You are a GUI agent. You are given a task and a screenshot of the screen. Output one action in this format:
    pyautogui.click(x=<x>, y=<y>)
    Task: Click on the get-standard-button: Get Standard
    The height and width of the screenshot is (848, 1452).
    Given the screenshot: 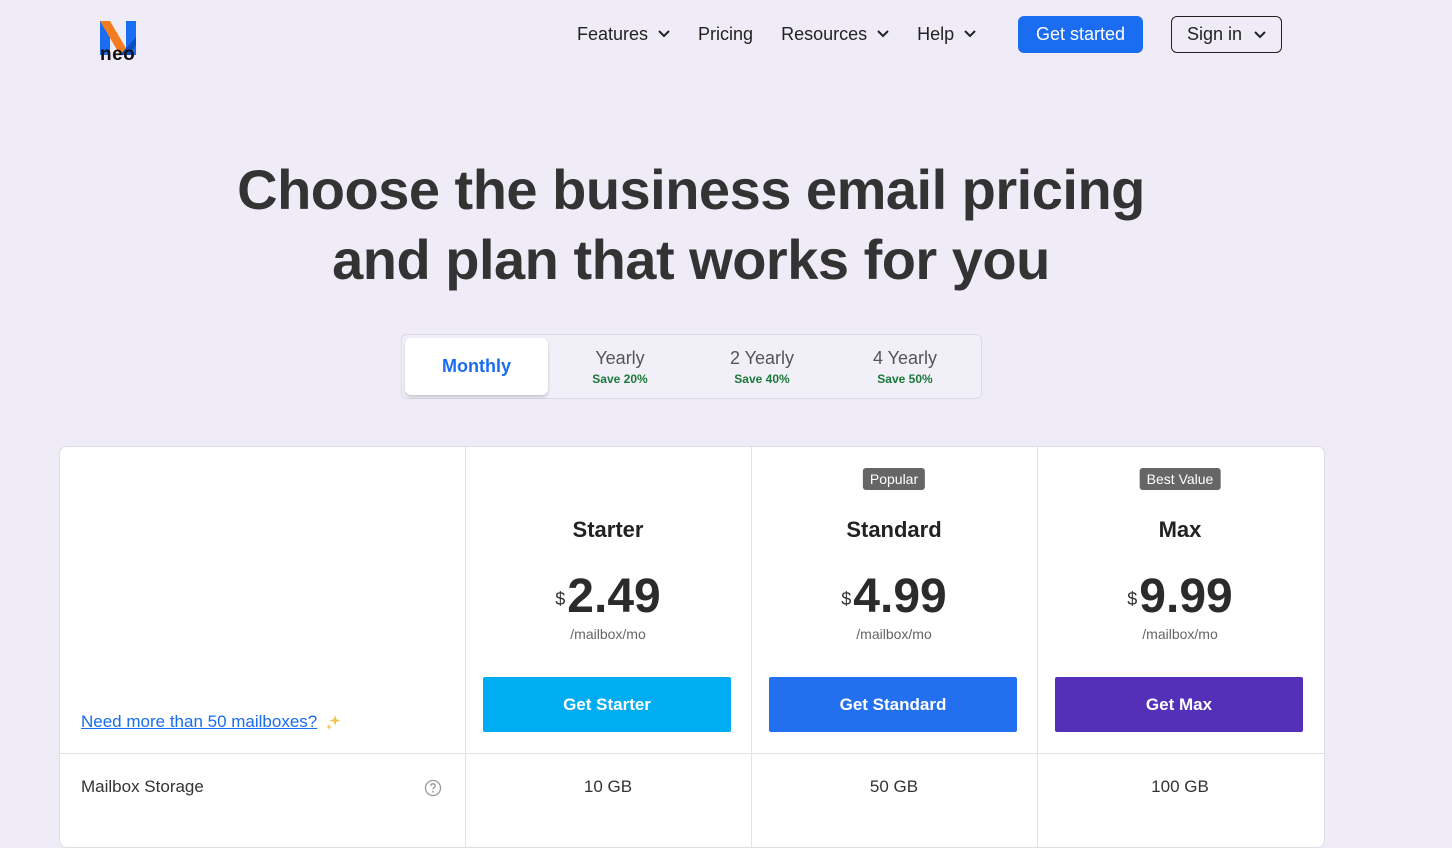 What is the action you would take?
    pyautogui.click(x=893, y=704)
    